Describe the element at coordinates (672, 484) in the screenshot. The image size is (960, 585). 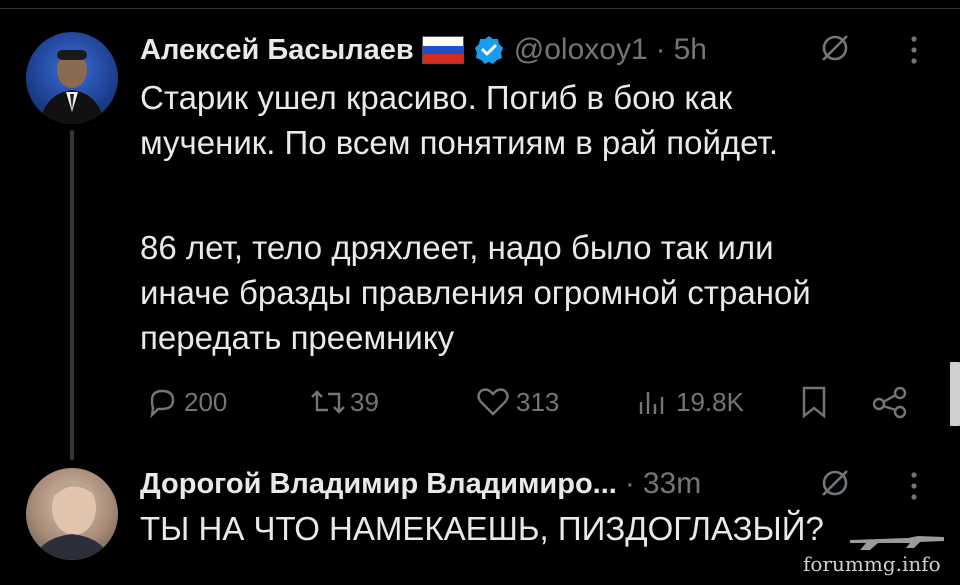
I see `reply-timestamp: 33m` at that location.